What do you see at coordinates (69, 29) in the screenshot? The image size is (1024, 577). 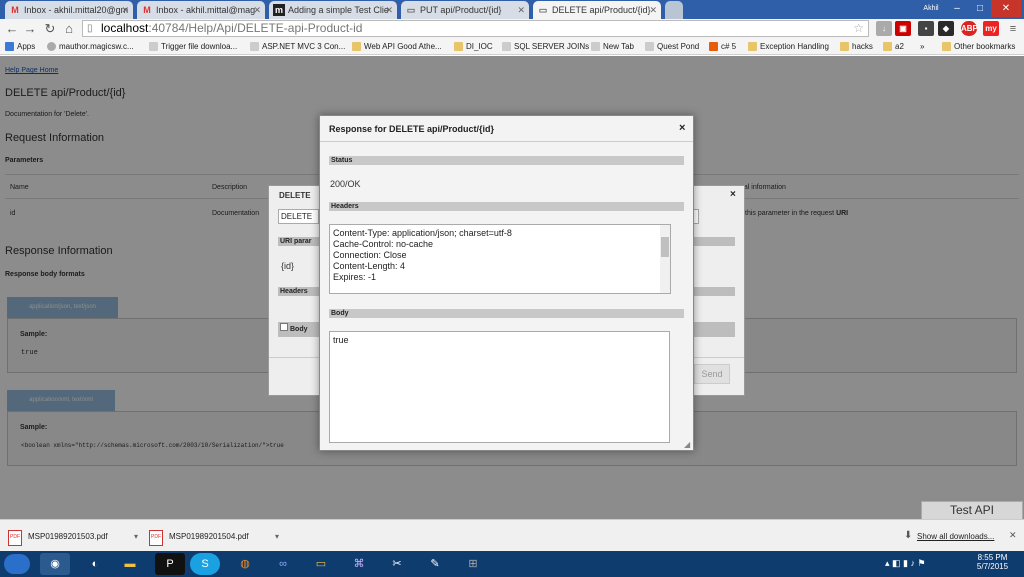 I see `home-icon: ⌂` at bounding box center [69, 29].